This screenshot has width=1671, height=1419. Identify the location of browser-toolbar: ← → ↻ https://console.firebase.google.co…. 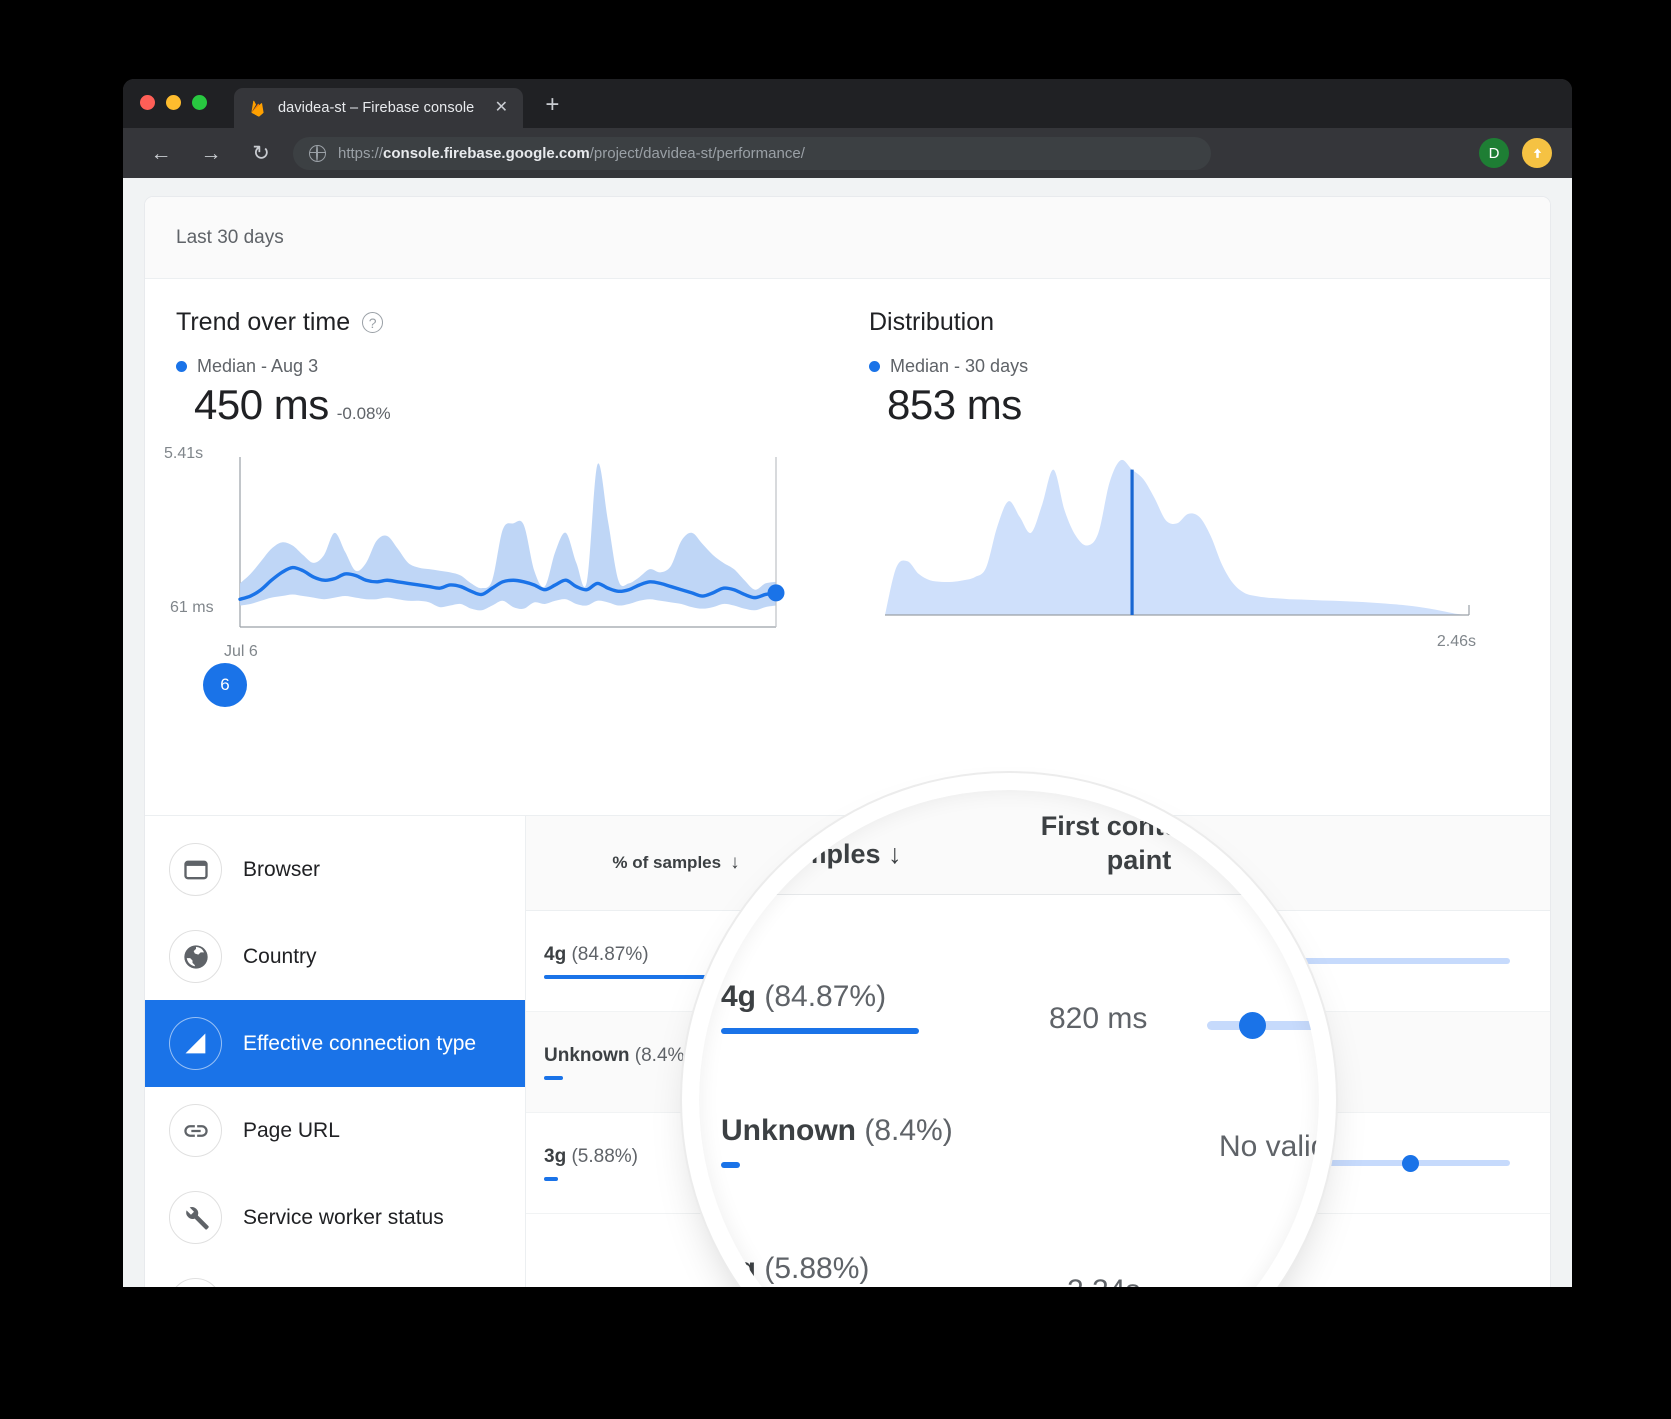
(847, 153).